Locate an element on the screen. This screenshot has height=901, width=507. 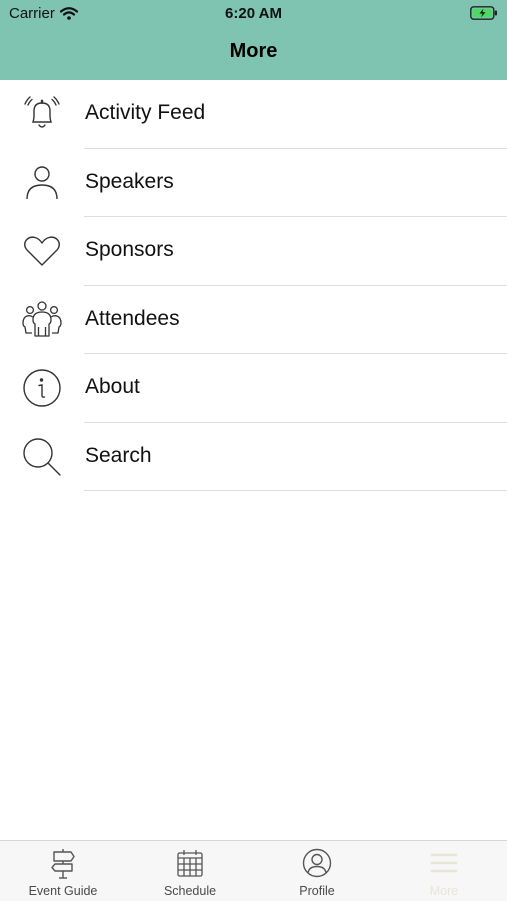
person-icon is located at coordinates (42, 182).